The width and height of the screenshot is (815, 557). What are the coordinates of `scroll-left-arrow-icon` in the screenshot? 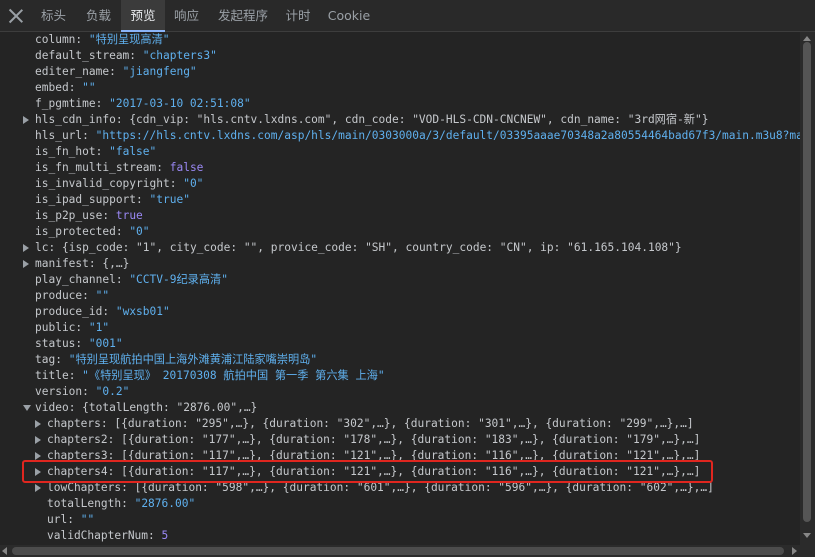 It's located at (4, 551).